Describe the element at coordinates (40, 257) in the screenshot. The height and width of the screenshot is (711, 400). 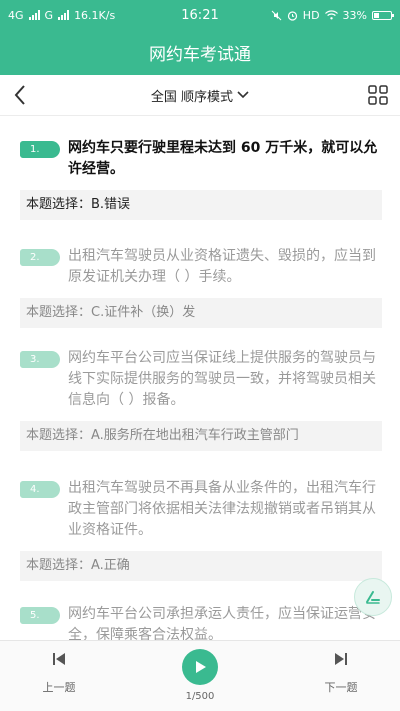
I see `question-number-badge: 2.` at that location.